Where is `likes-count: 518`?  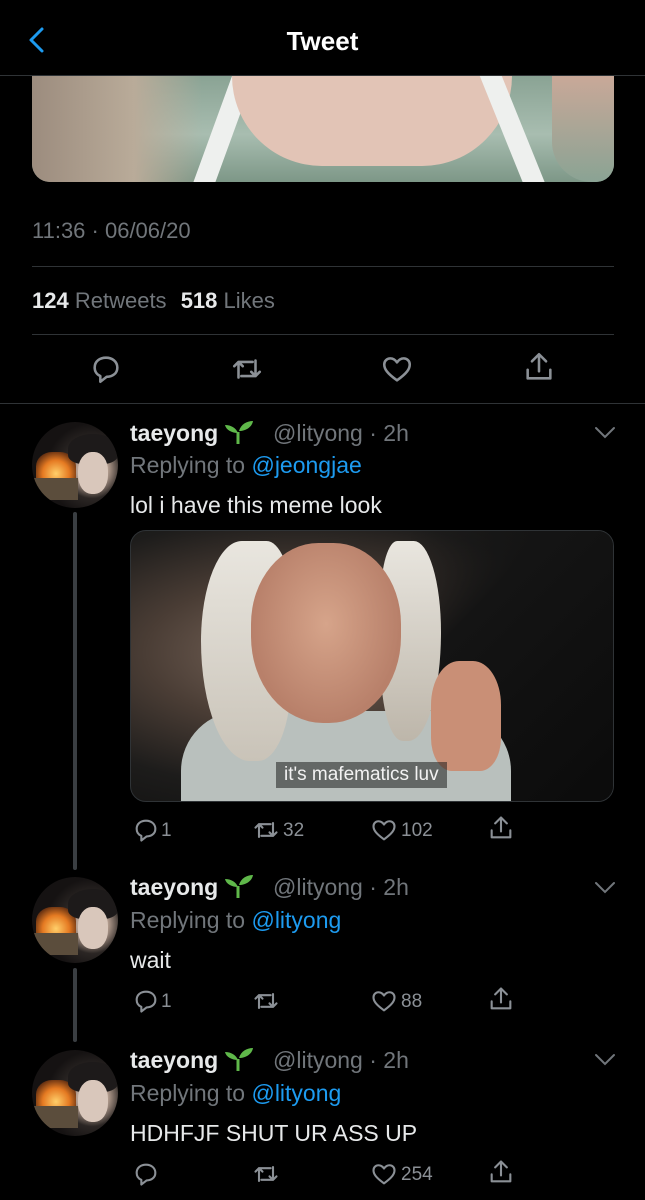
likes-count: 518 is located at coordinates (199, 300).